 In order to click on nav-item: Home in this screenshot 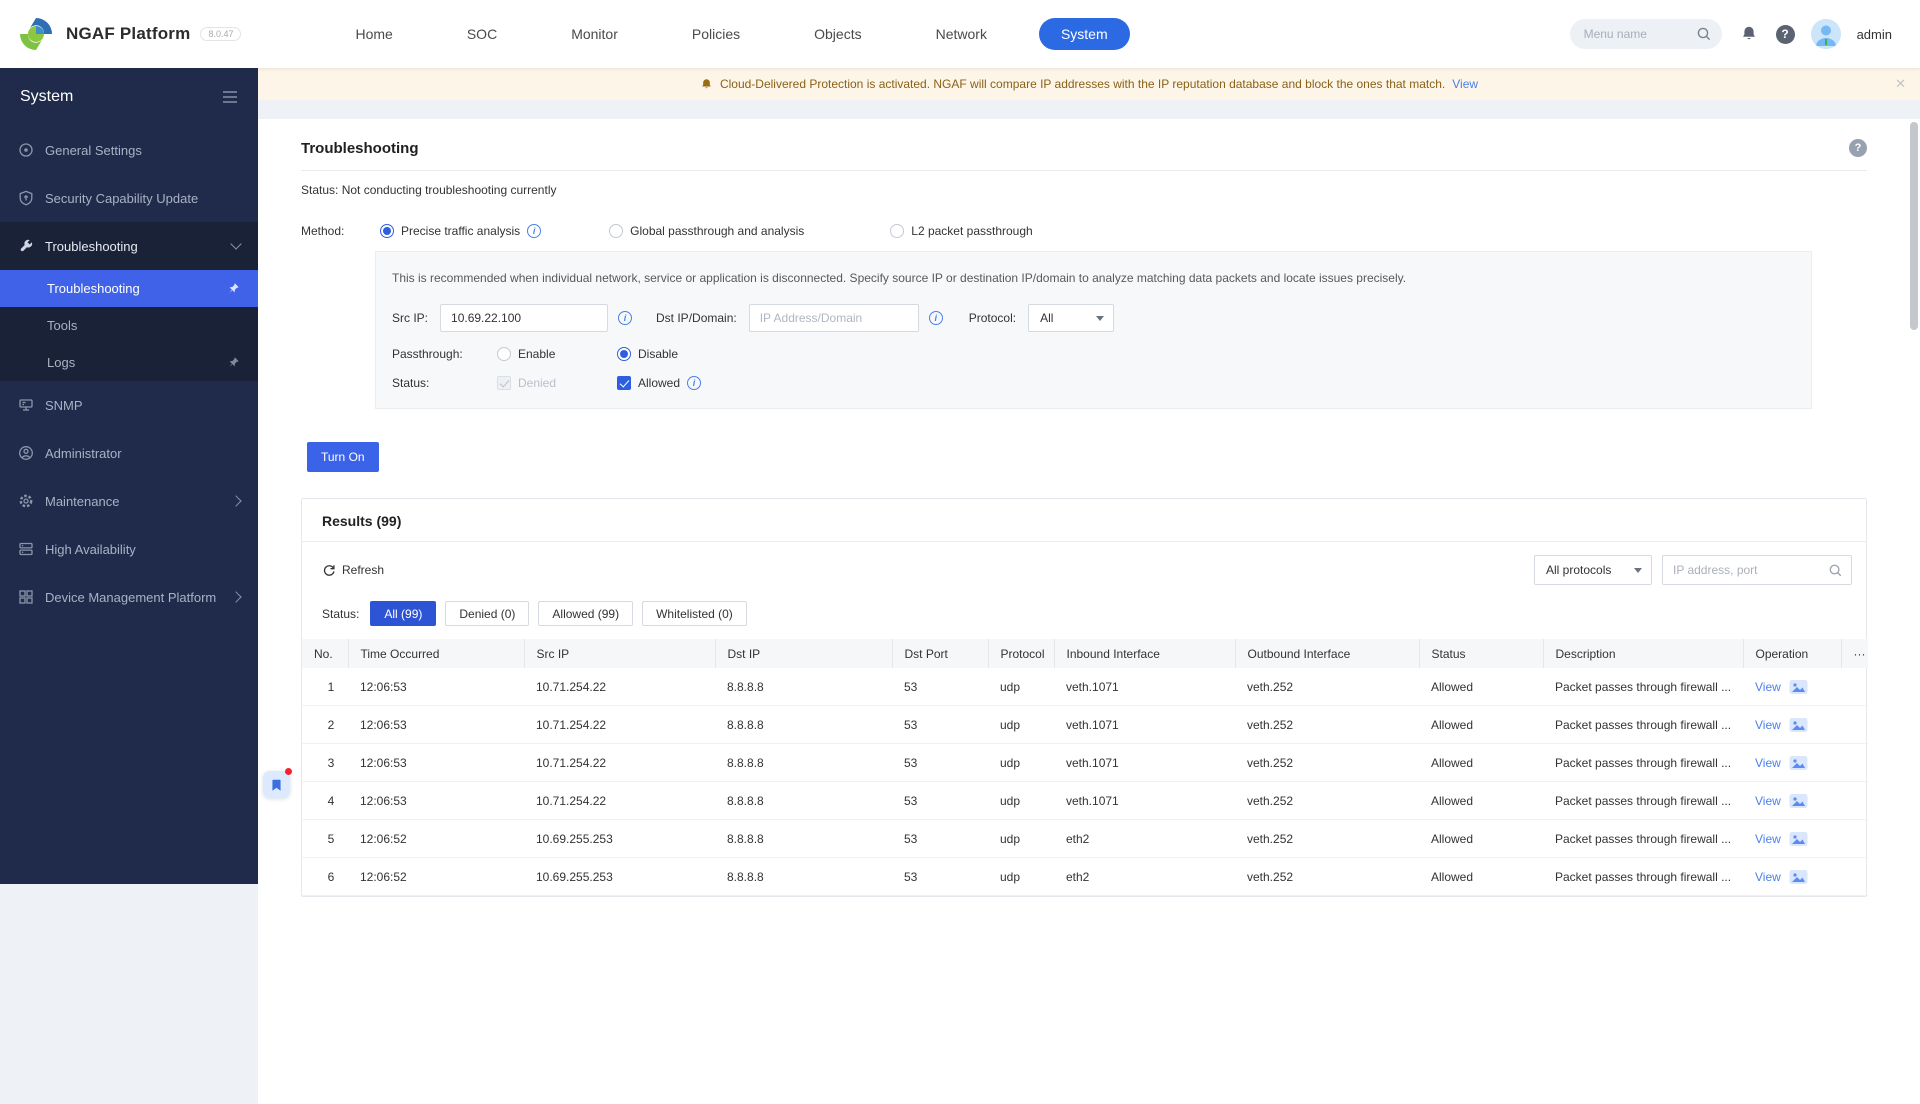, I will do `click(373, 34)`.